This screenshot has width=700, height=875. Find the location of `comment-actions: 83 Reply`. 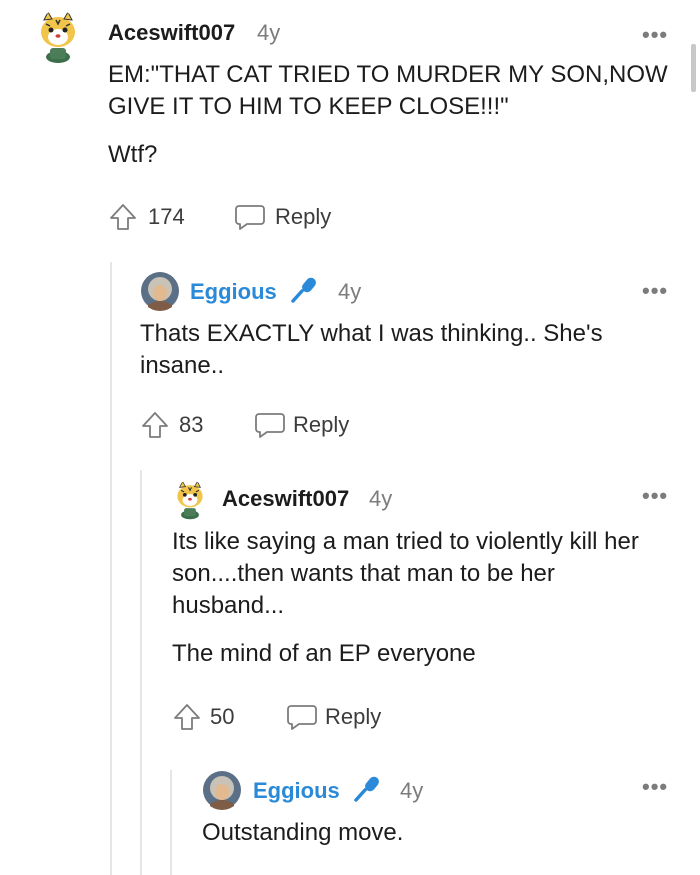

comment-actions: 83 Reply is located at coordinates (260, 425).